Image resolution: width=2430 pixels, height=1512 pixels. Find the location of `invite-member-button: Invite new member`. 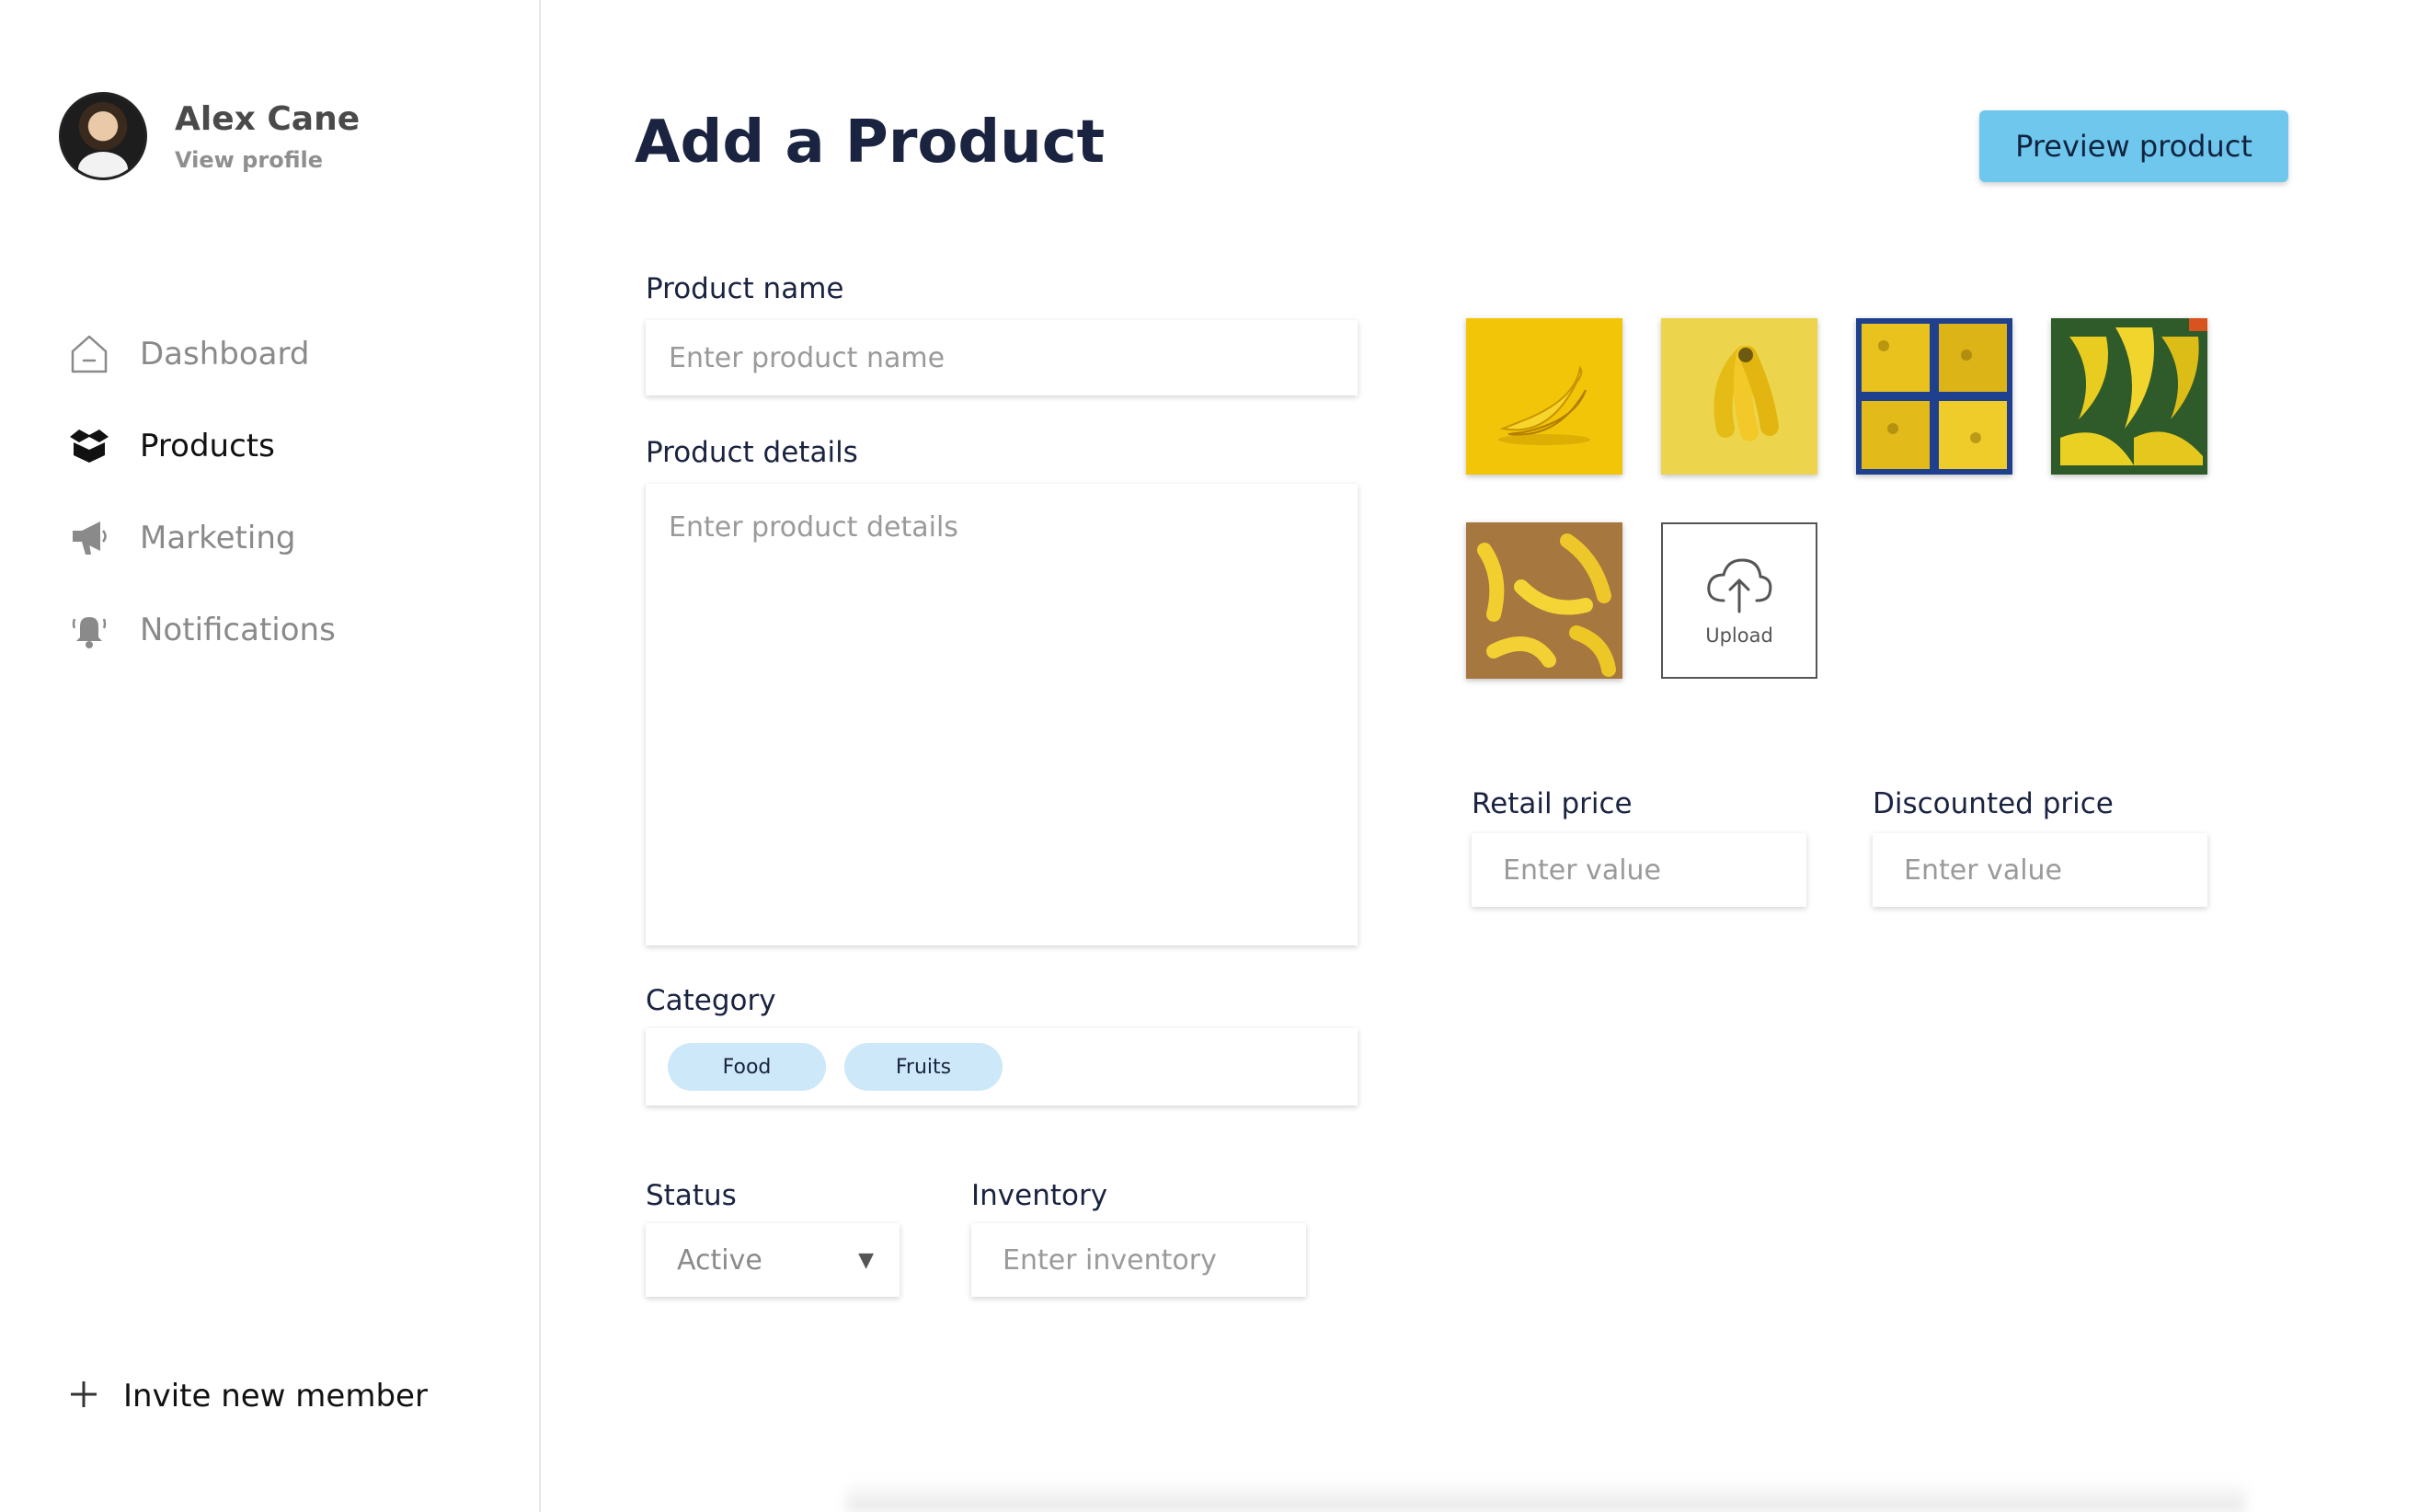

invite-member-button: Invite new member is located at coordinates (248, 1396).